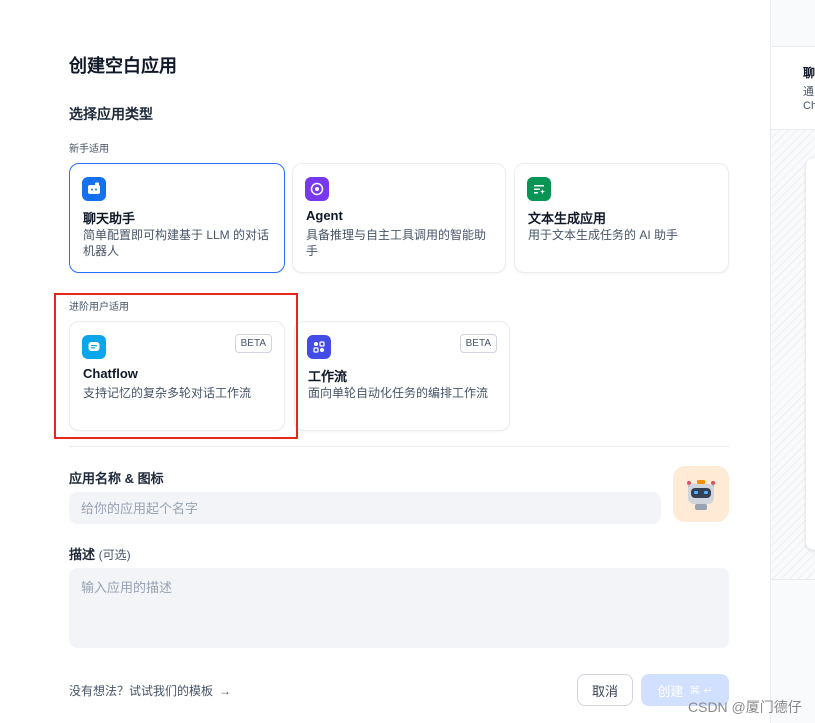 The height and width of the screenshot is (723, 815). What do you see at coordinates (793, 355) in the screenshot?
I see `preview-canvas` at bounding box center [793, 355].